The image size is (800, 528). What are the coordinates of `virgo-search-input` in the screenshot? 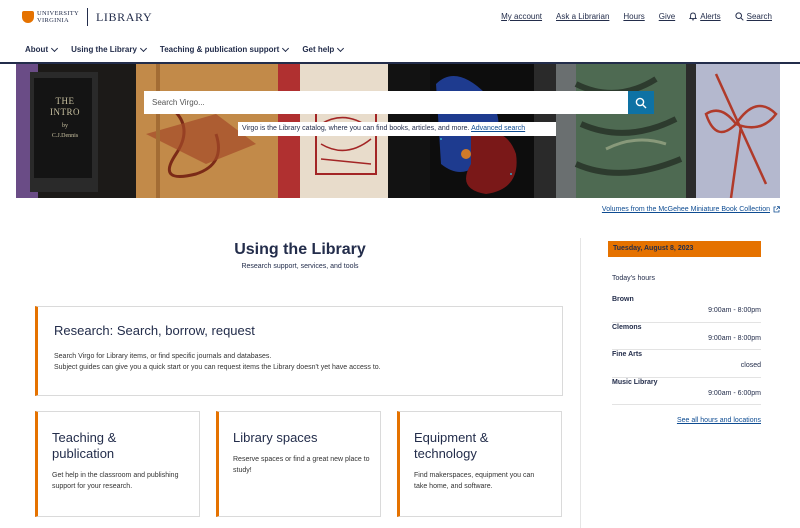 It's located at (386, 102).